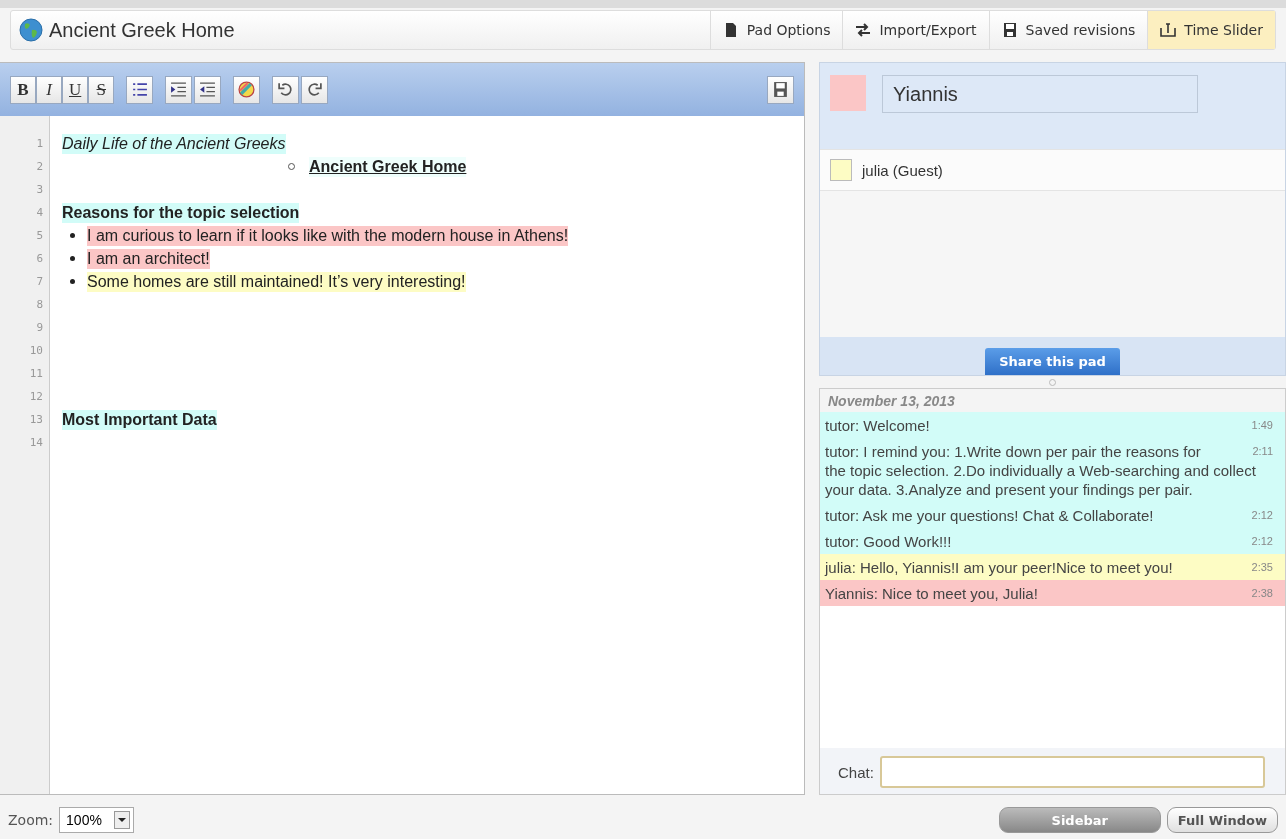  What do you see at coordinates (36, 397) in the screenshot?
I see `line-number: 12` at bounding box center [36, 397].